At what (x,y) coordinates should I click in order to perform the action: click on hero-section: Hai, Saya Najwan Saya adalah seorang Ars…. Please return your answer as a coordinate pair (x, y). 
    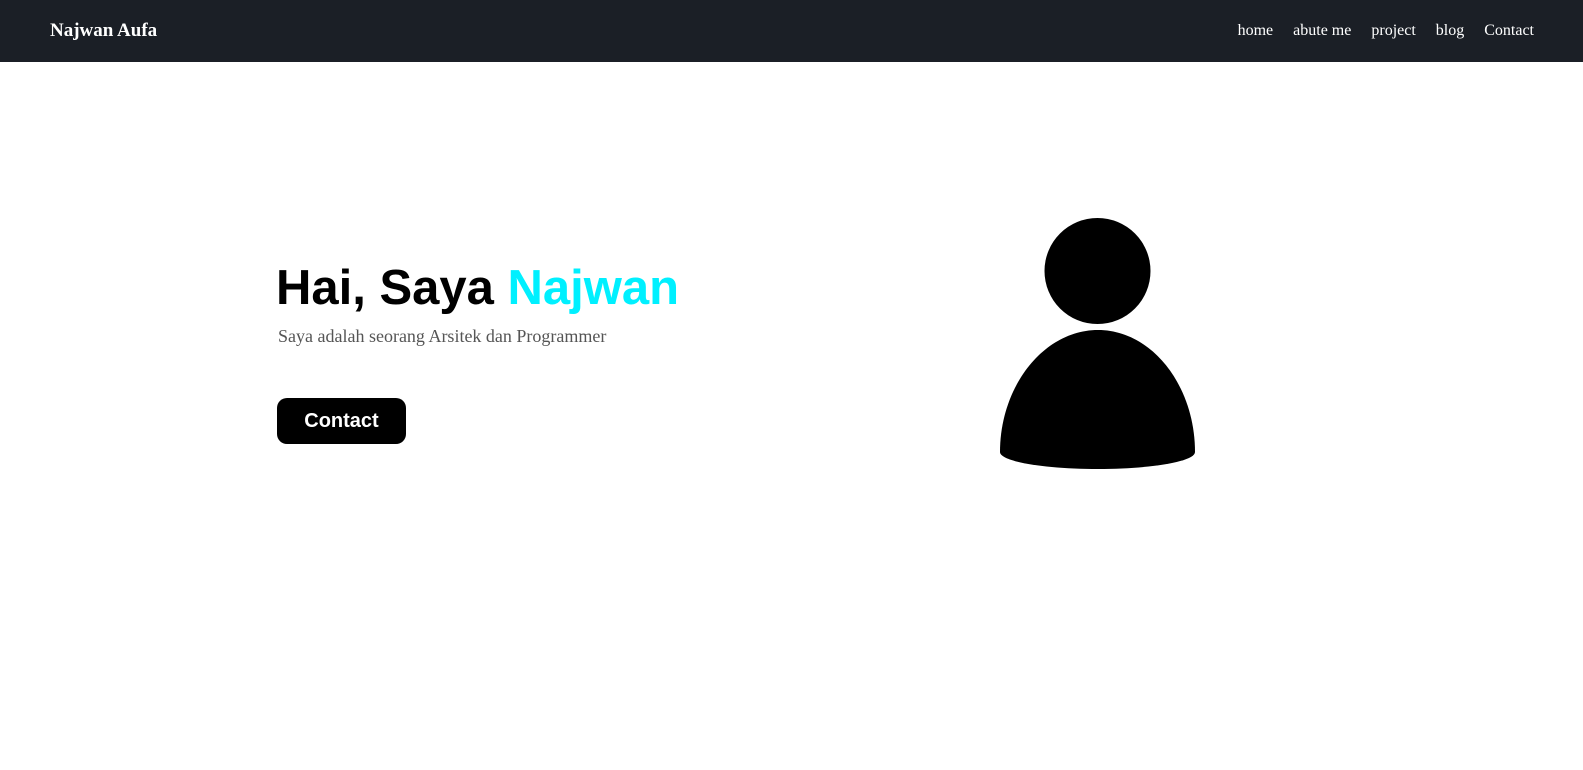
    Looking at the image, I should click on (477, 303).